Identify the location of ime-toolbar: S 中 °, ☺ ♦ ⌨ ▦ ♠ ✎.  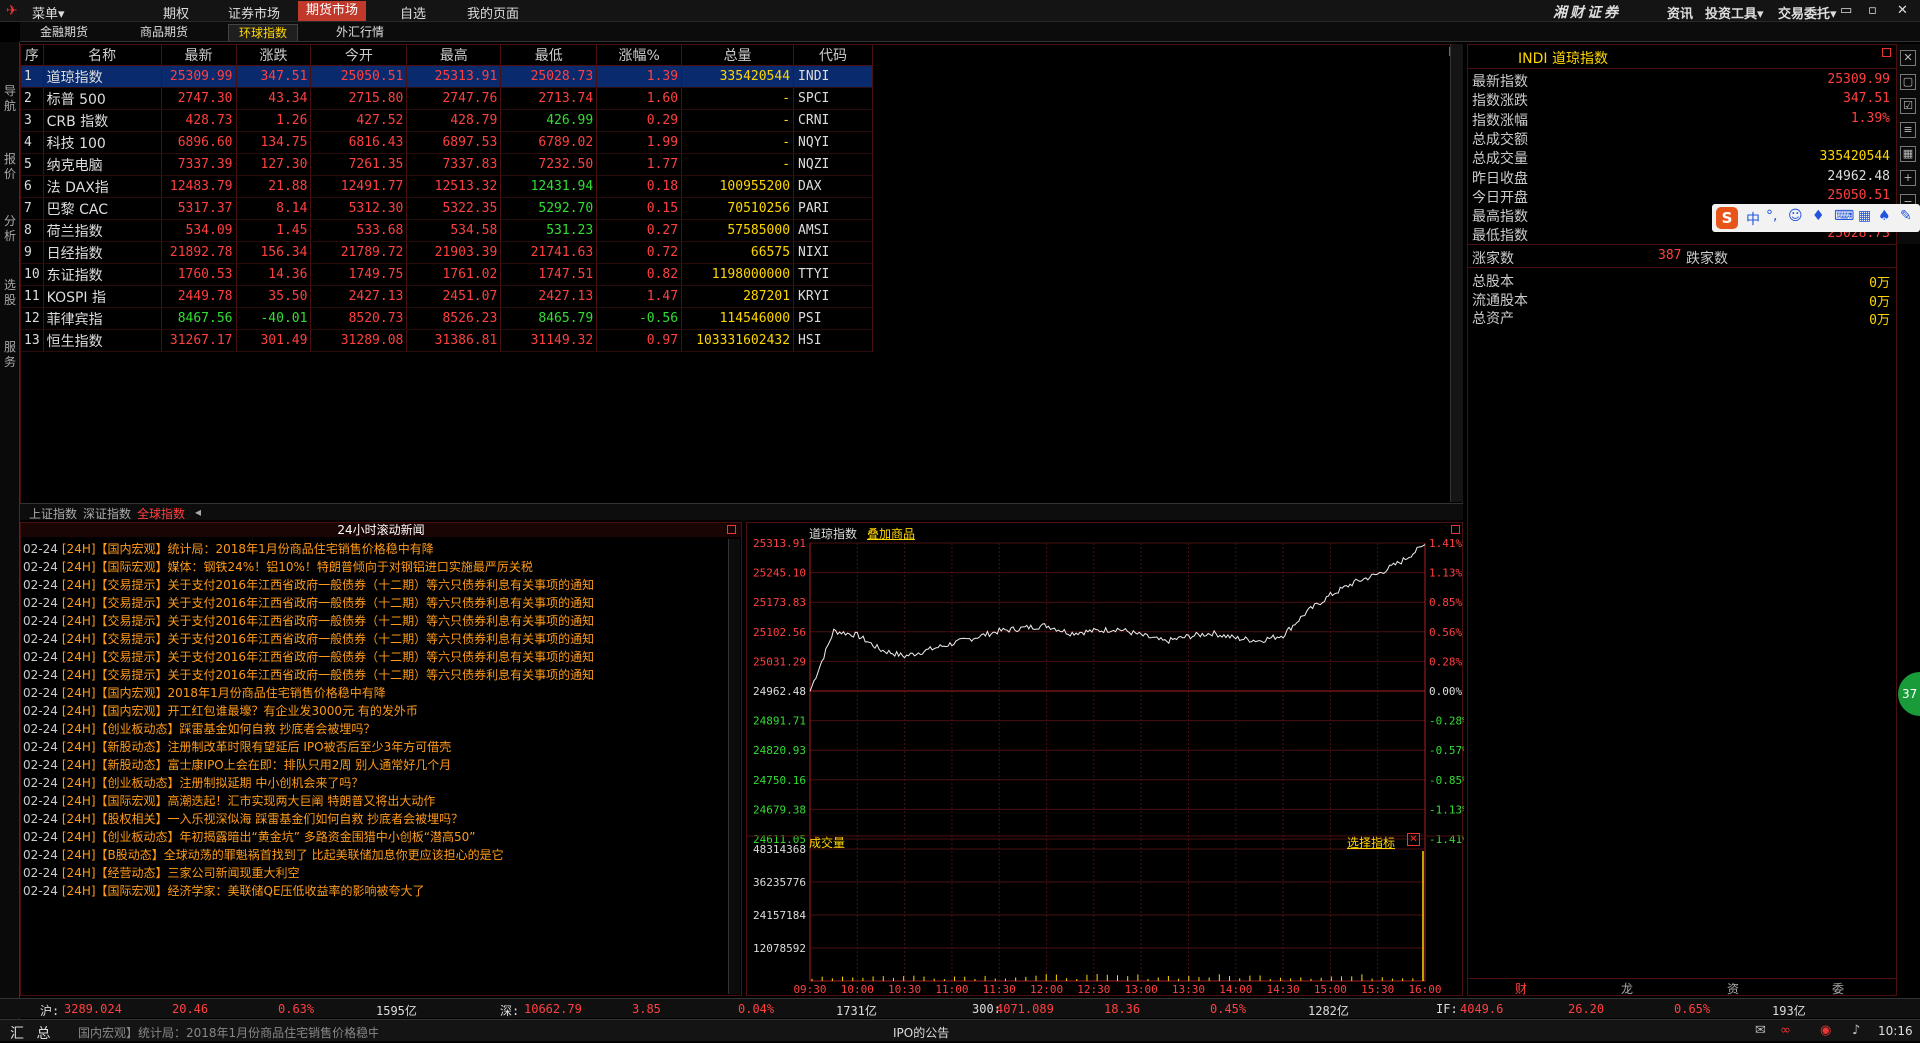
(1816, 218).